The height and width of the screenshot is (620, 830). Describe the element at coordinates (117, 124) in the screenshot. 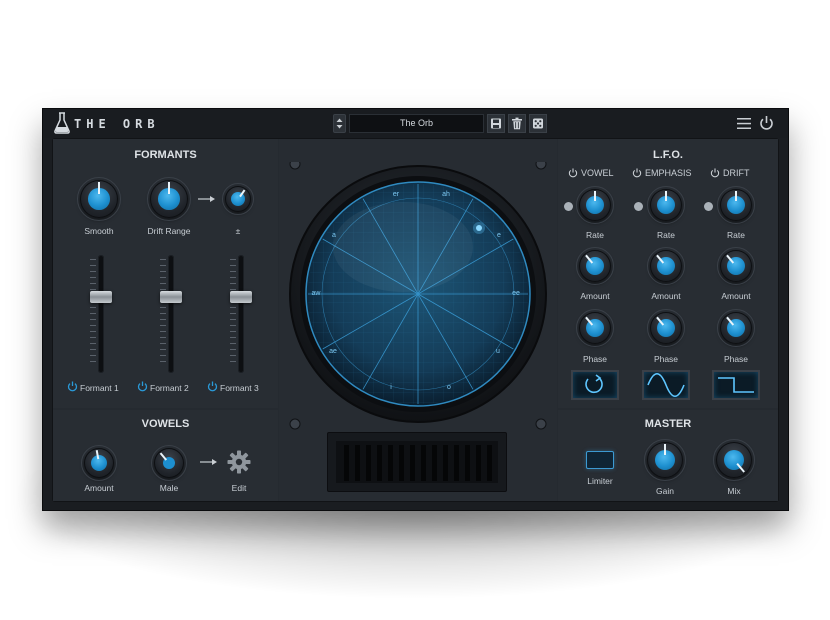

I see `app-logo-text: THE ORB` at that location.